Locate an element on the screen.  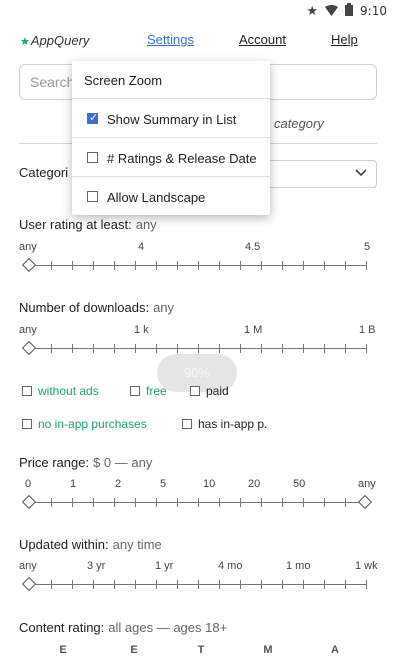
nav-account-link: Account is located at coordinates (262, 39).